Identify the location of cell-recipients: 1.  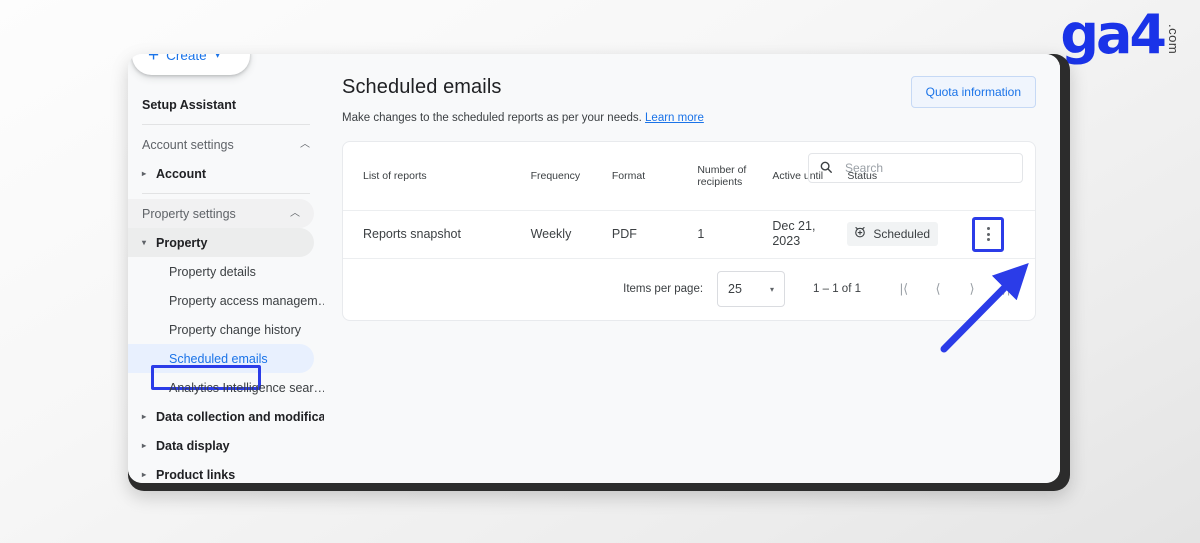
(735, 234).